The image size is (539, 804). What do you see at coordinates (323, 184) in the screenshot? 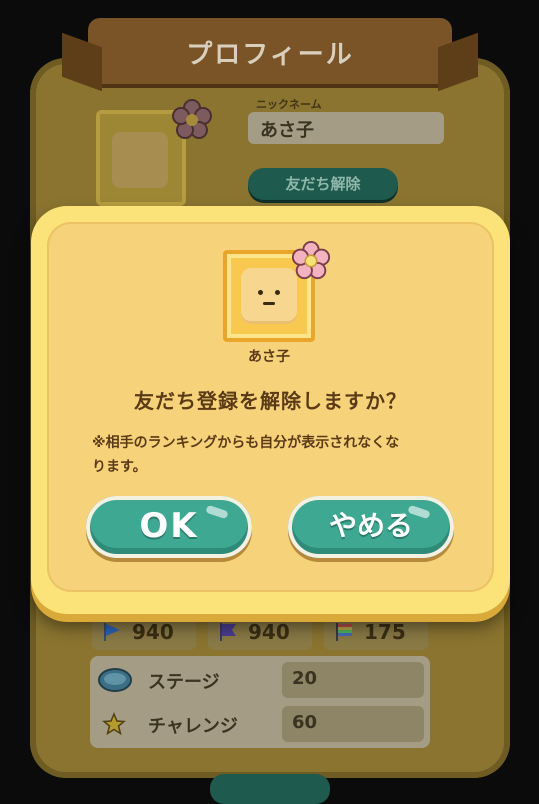
I see `unfriend-button: 友だち解除` at bounding box center [323, 184].